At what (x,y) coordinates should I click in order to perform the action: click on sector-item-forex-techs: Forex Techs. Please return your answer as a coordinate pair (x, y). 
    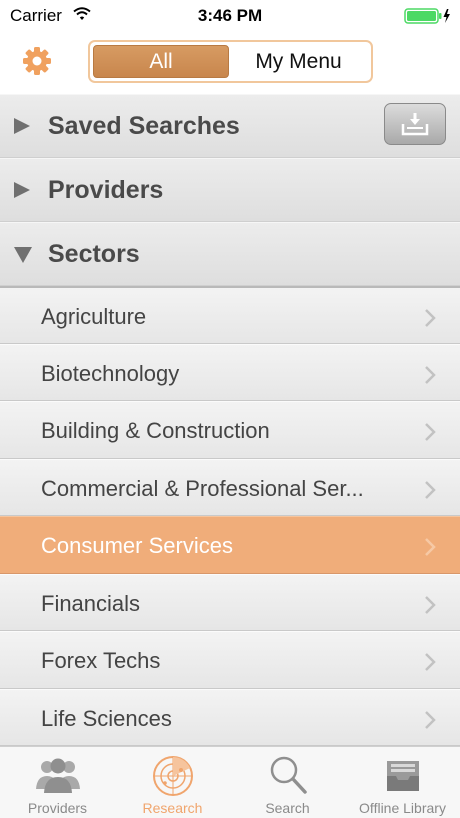
    Looking at the image, I should click on (230, 660).